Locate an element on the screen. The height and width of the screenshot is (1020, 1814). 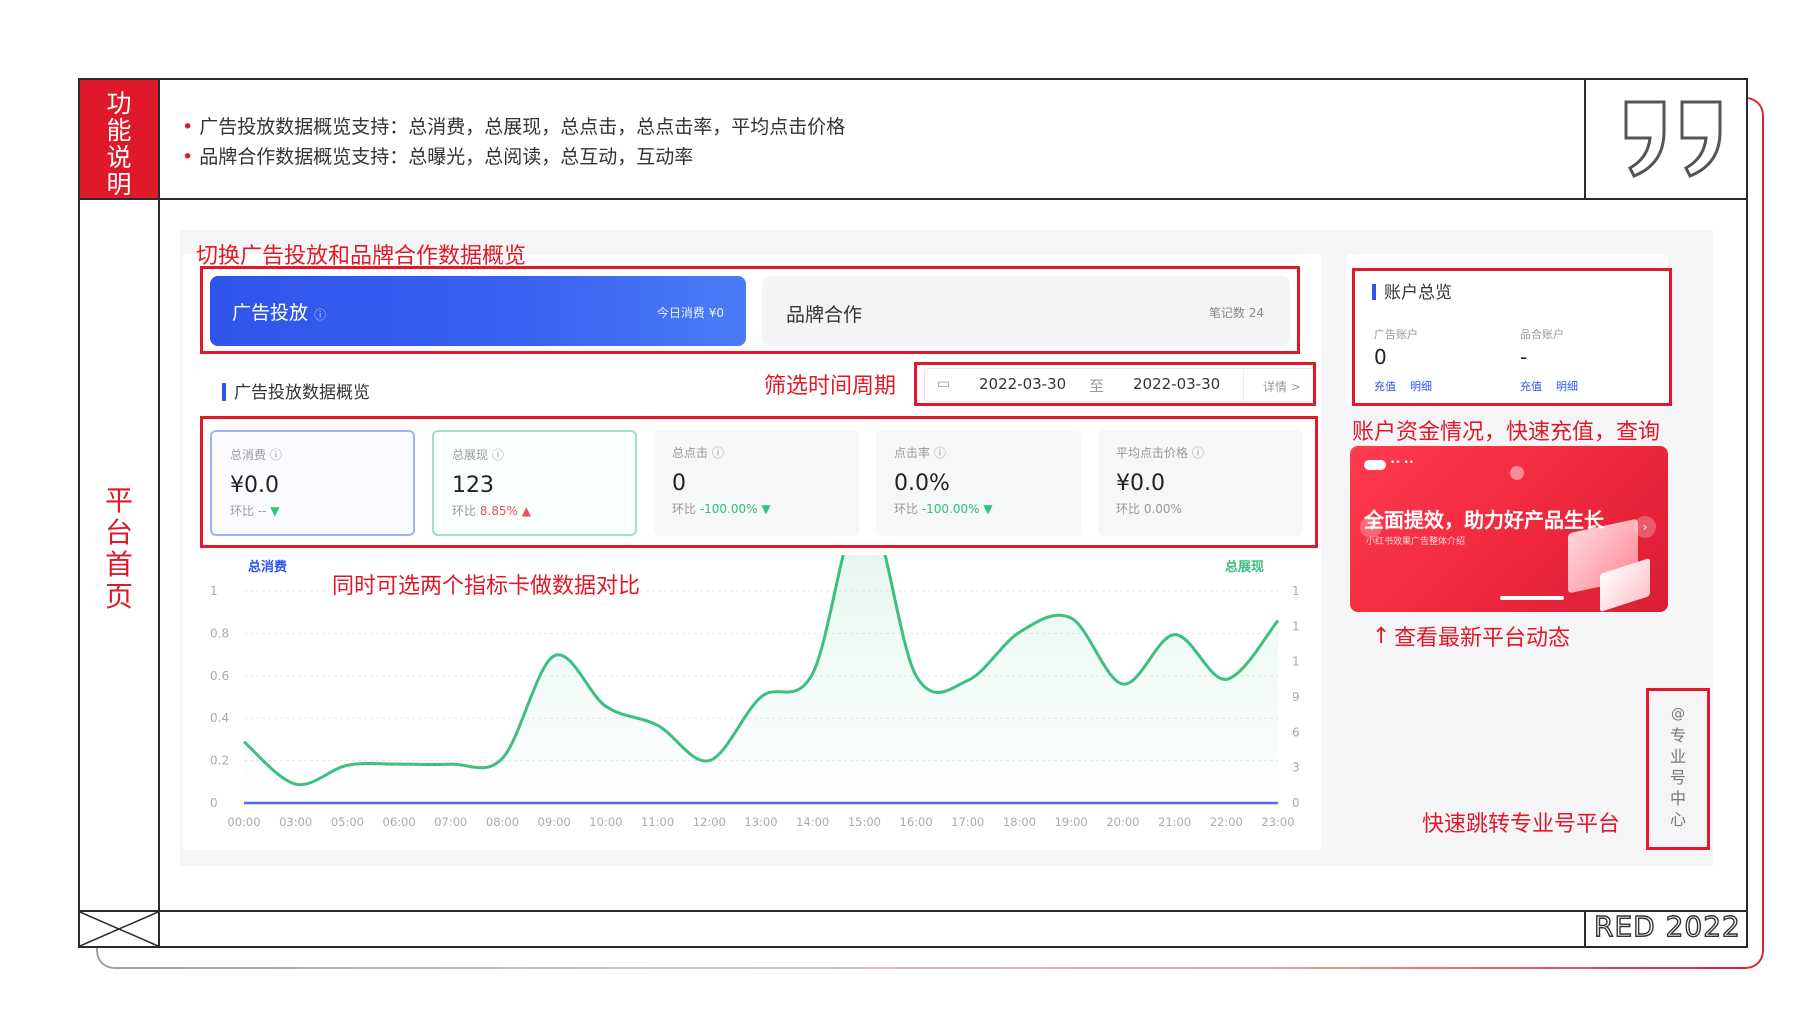
carousel-next-icon: › is located at coordinates (1645, 527).